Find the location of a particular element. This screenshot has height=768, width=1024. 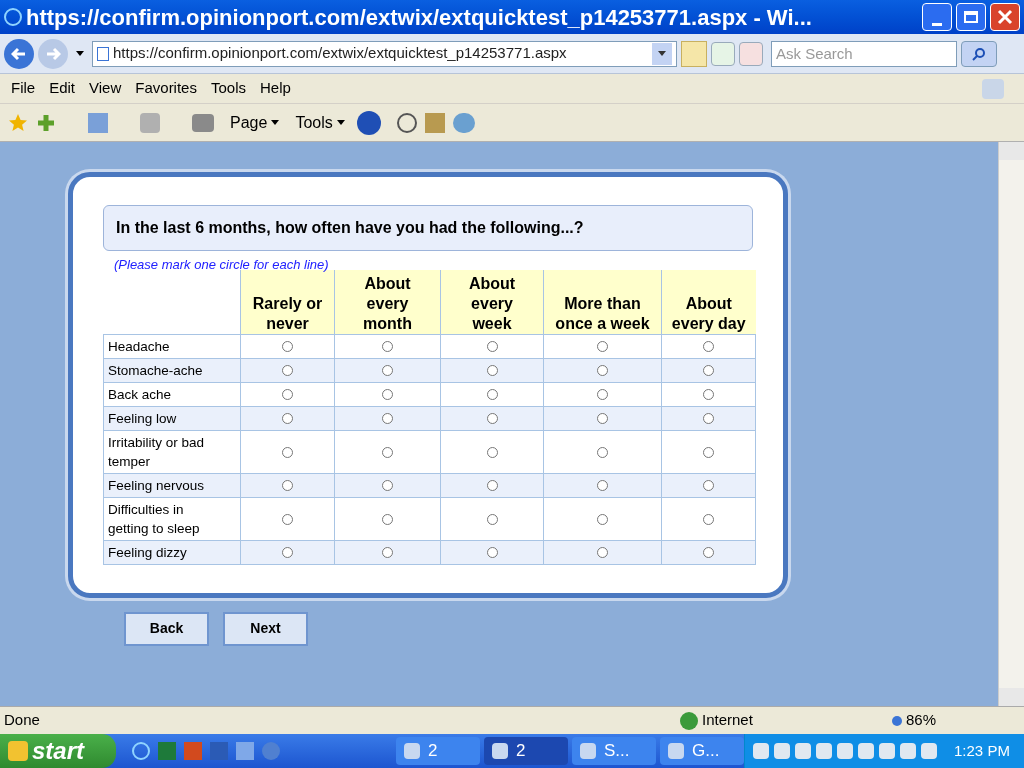

row-label: Difficulties in getting to sleep is located at coordinates (154, 519).